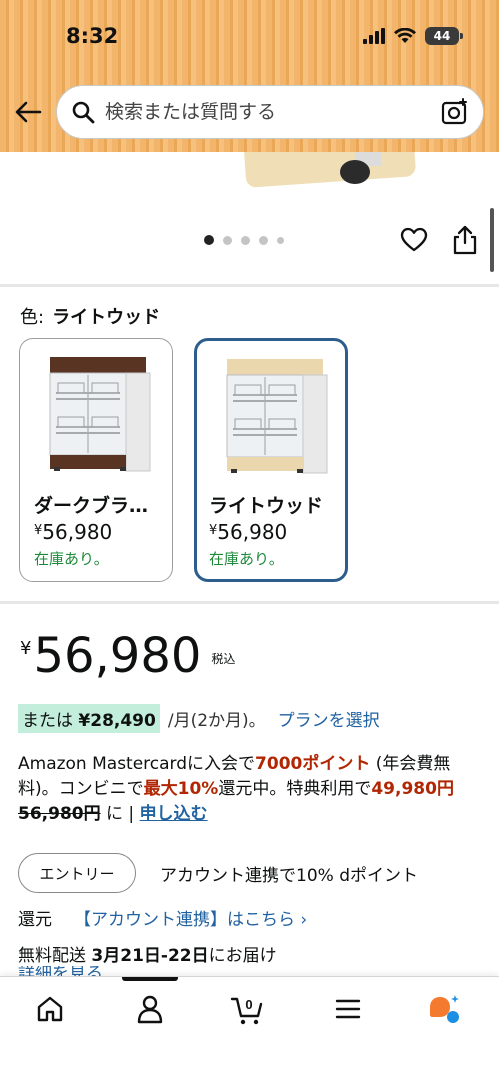 The width and height of the screenshot is (499, 1080). What do you see at coordinates (492, 240) in the screenshot?
I see `scrollbar` at bounding box center [492, 240].